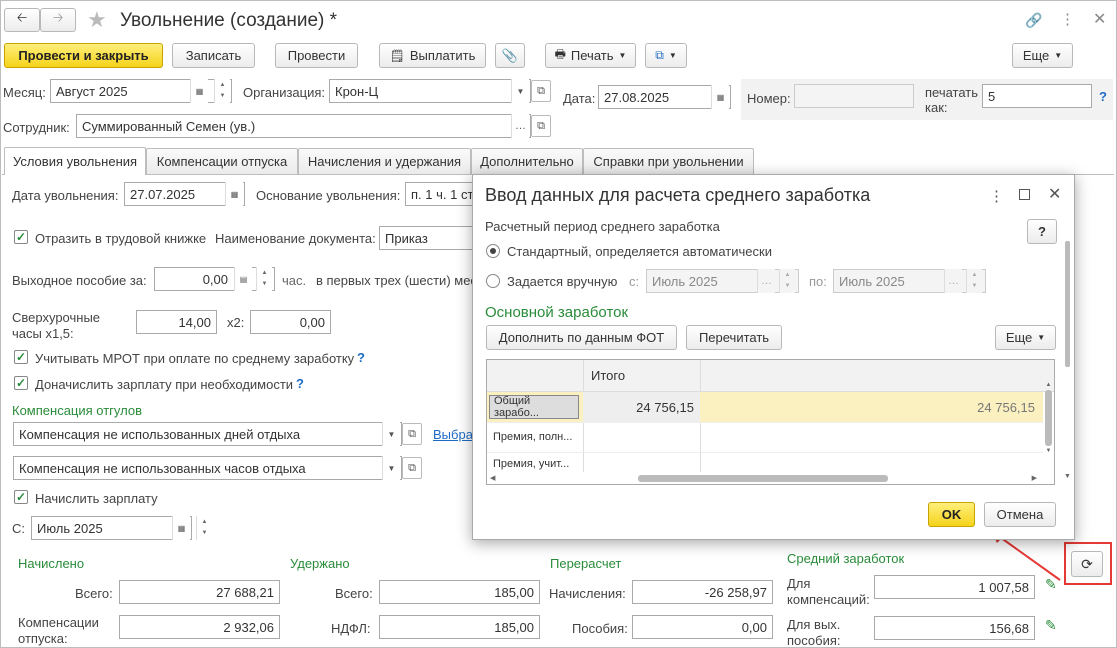 The image size is (1117, 648). I want to click on accrued-total-field: 27 688,21, so click(199, 592).